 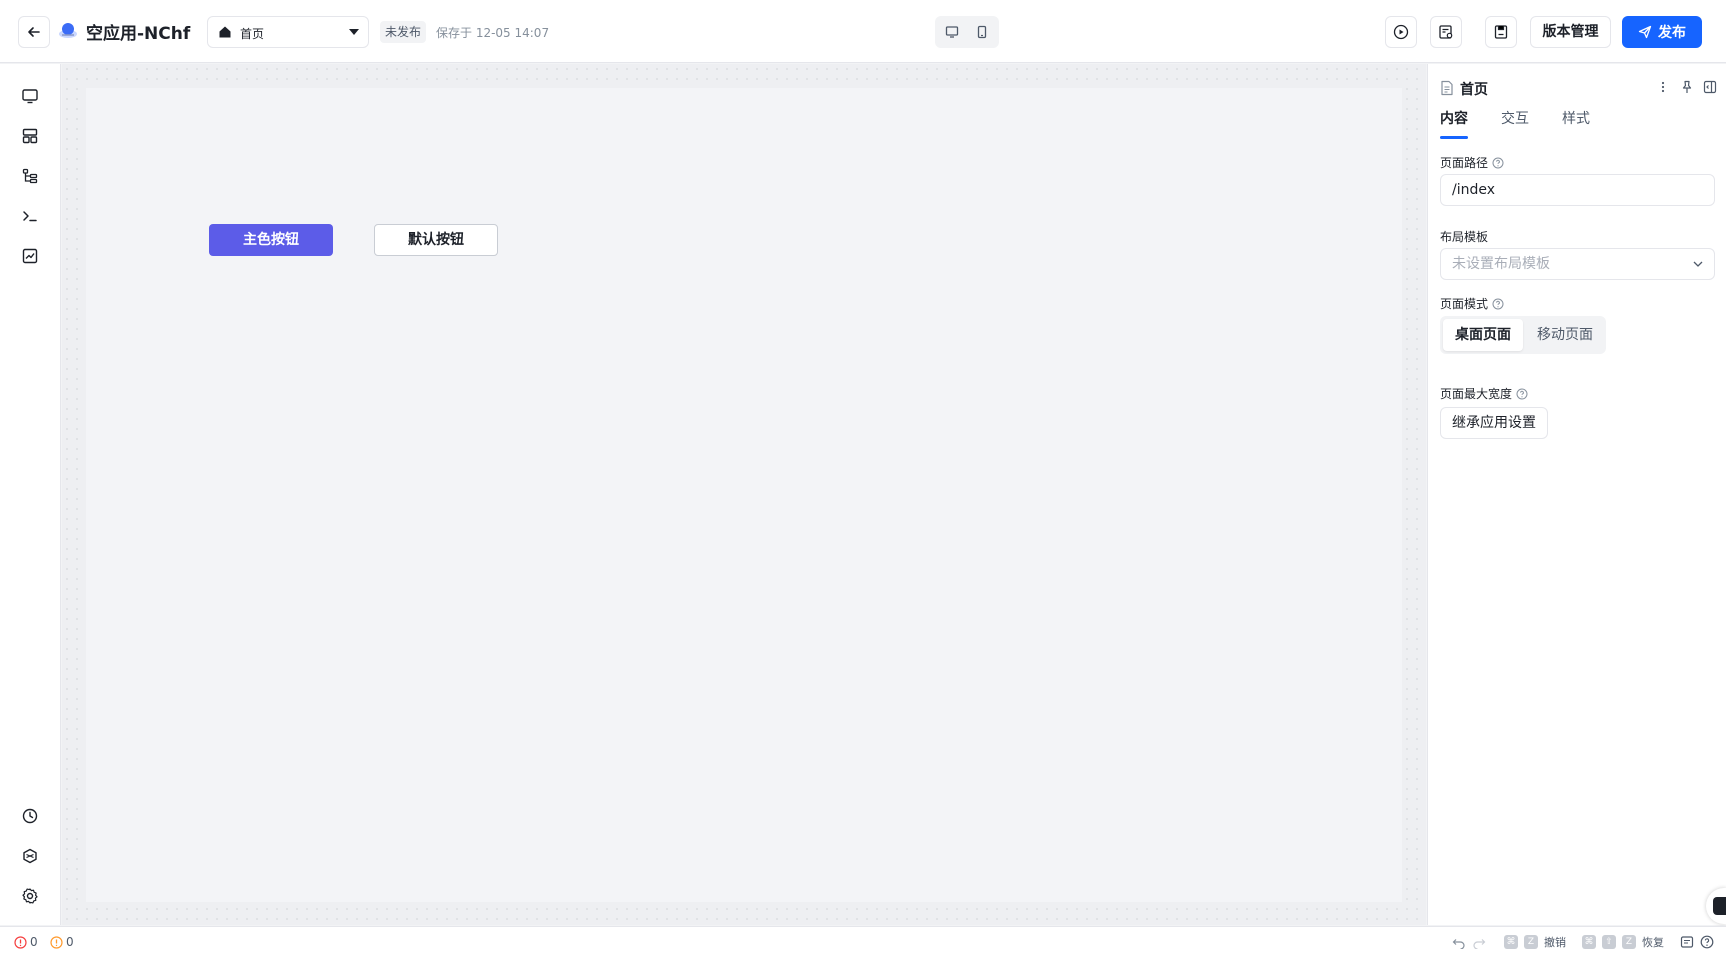 What do you see at coordinates (1476, 394) in the screenshot?
I see `max-width-label-text: 页面最大宽度` at bounding box center [1476, 394].